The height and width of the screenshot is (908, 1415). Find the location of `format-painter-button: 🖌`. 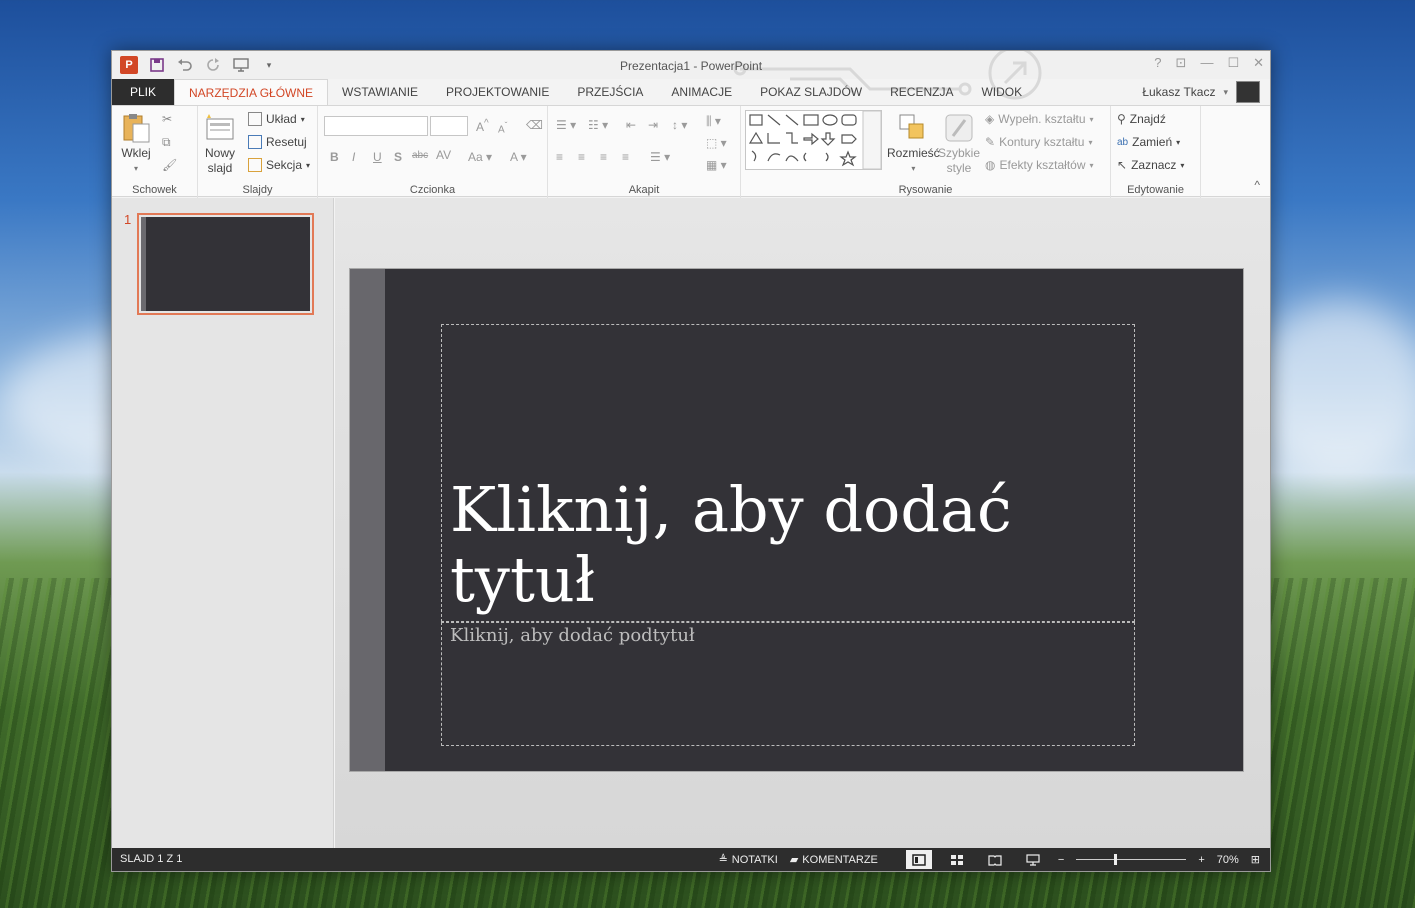

format-painter-button: 🖌 is located at coordinates (169, 165).